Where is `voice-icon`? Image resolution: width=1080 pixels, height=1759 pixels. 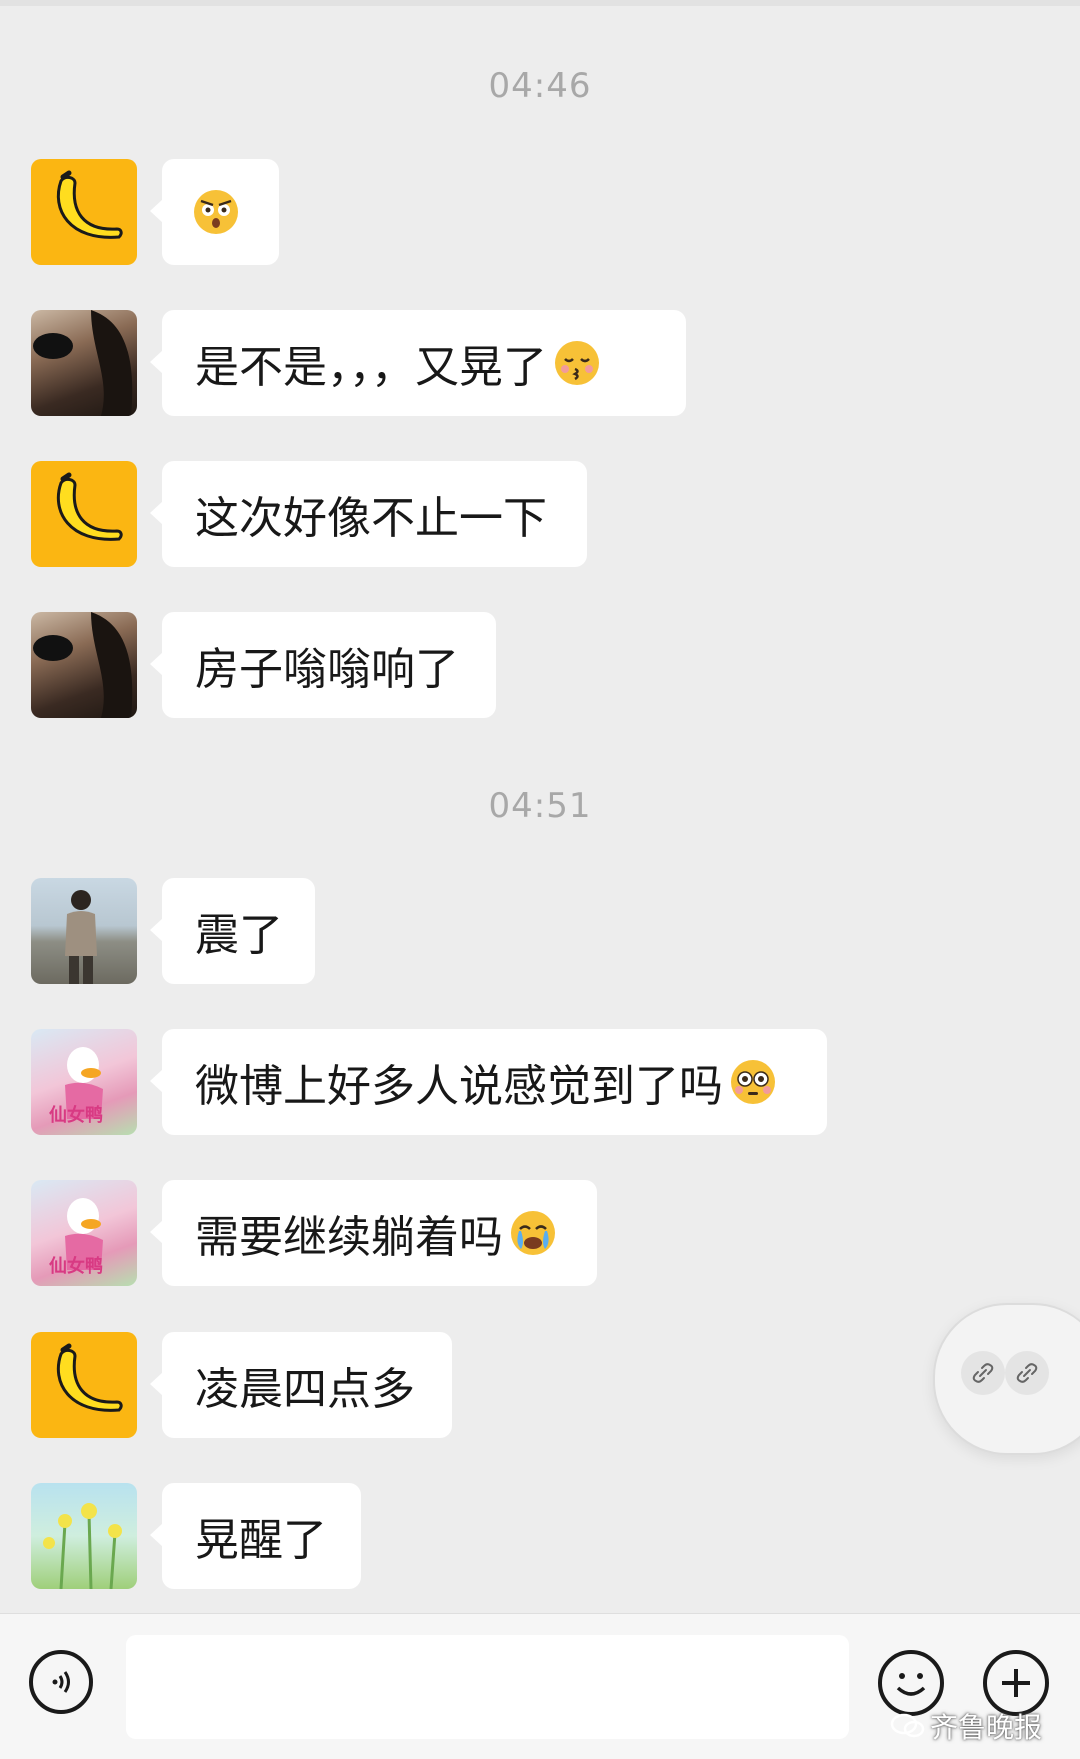 voice-icon is located at coordinates (61, 1682).